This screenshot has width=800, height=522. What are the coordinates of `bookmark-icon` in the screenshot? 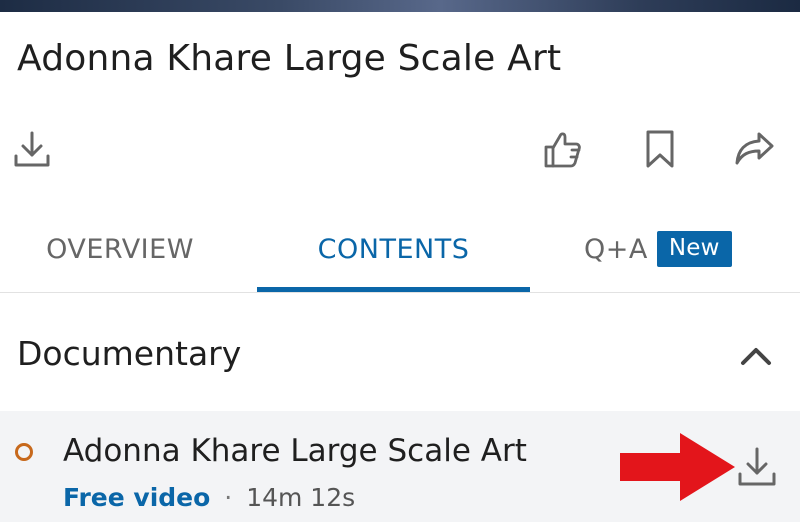 It's located at (660, 149).